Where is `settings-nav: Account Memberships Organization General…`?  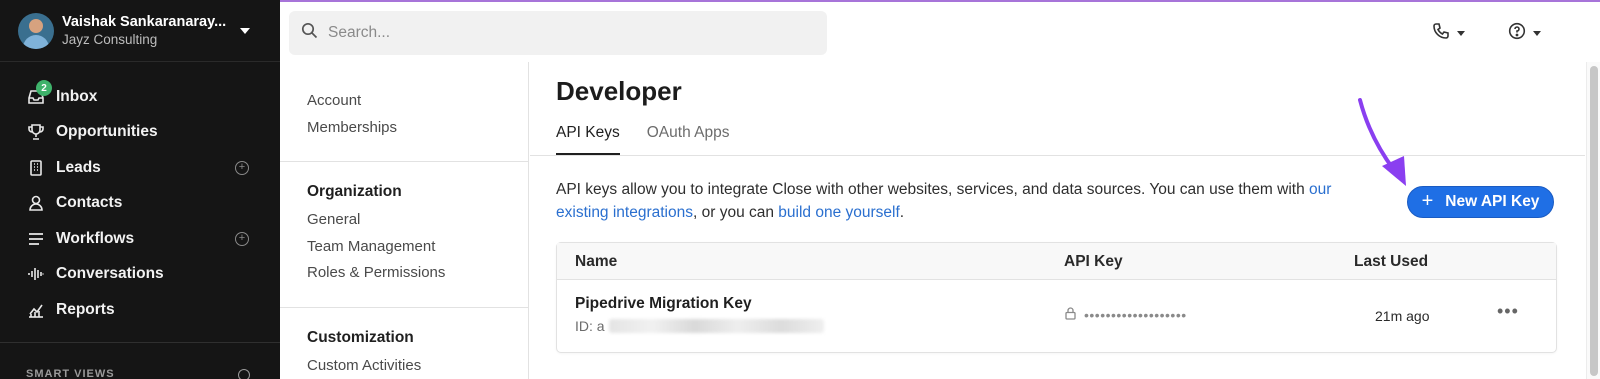 settings-nav: Account Memberships Organization General… is located at coordinates (404, 220).